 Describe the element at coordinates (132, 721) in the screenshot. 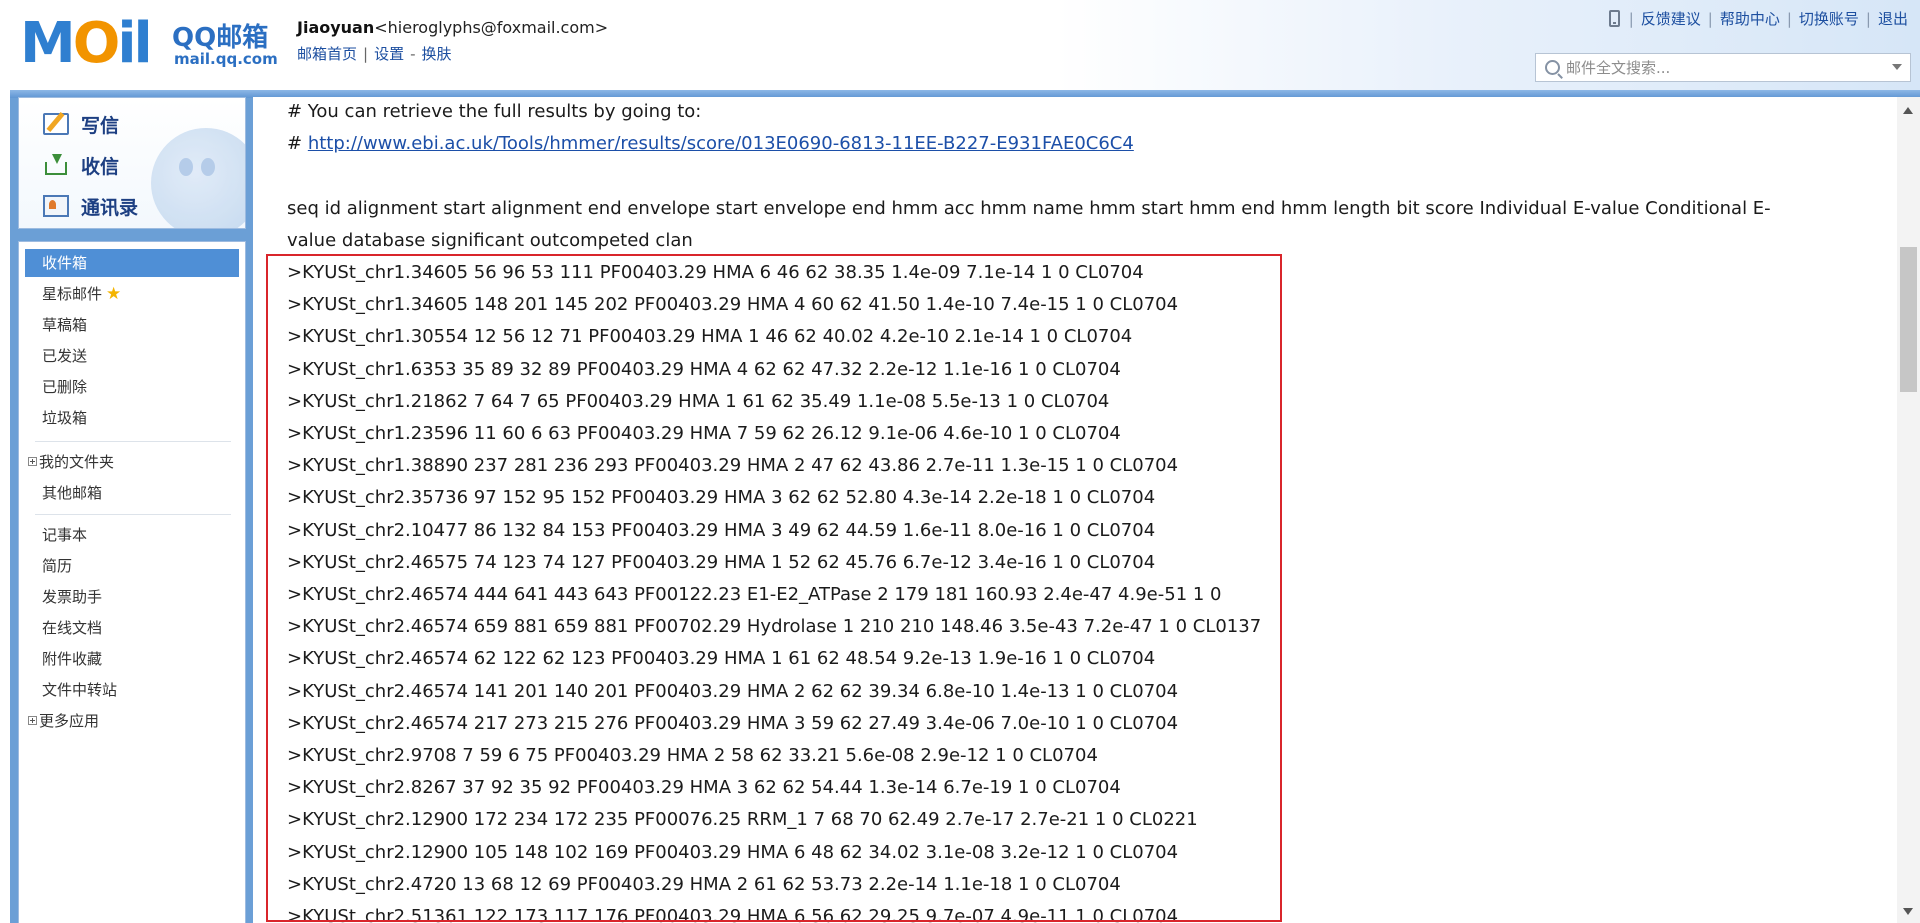

I see `sidebar-item-more-apps: 更多应用` at that location.